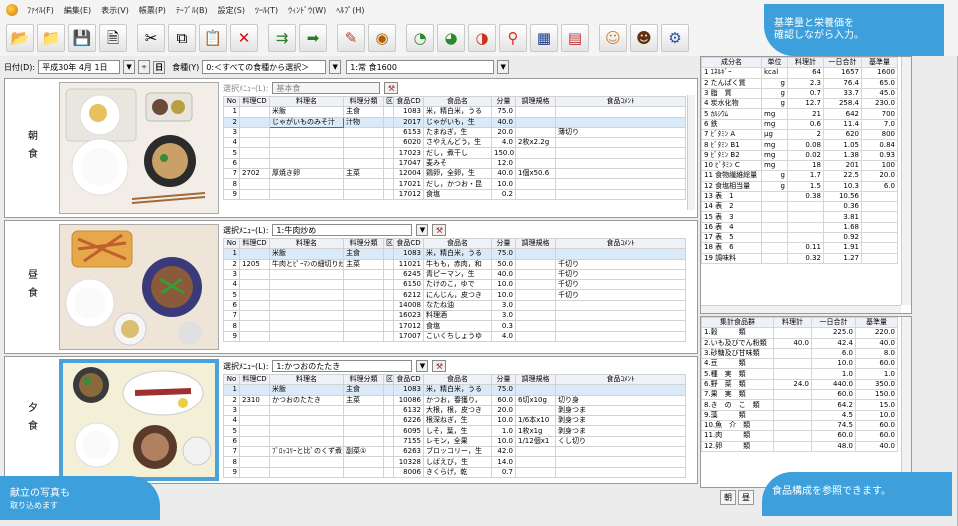 The image size is (958, 526). What do you see at coordinates (799, 425) in the screenshot?
I see `table-row: 10.魚 介 類 74.5 60.0` at bounding box center [799, 425].